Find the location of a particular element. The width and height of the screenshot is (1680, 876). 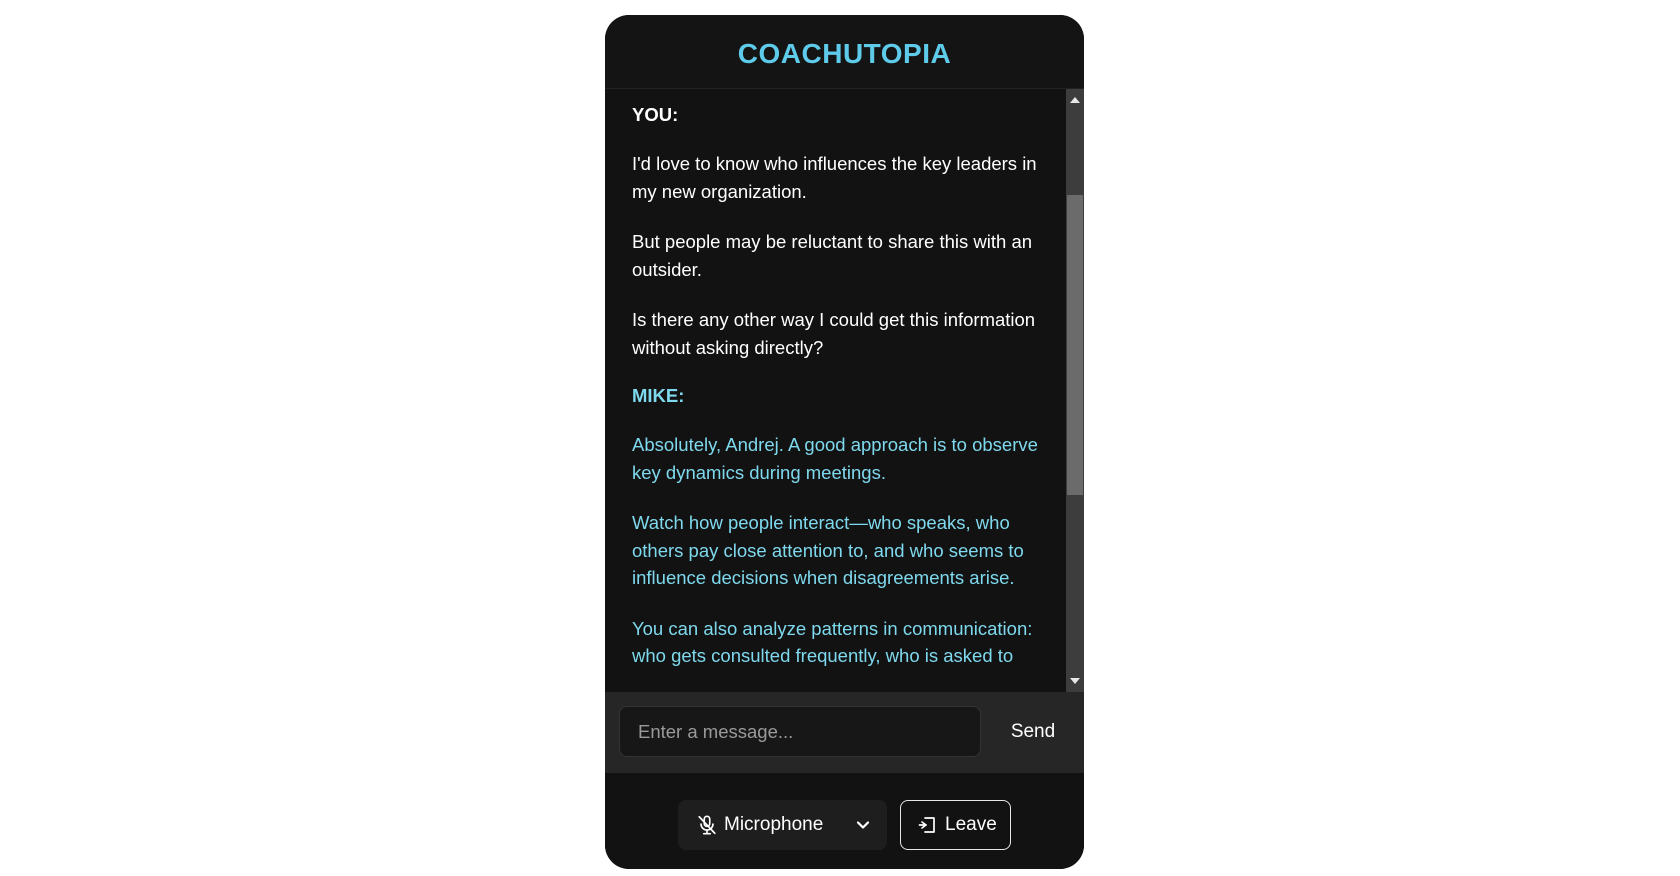

leave-button: Leave is located at coordinates (955, 825).